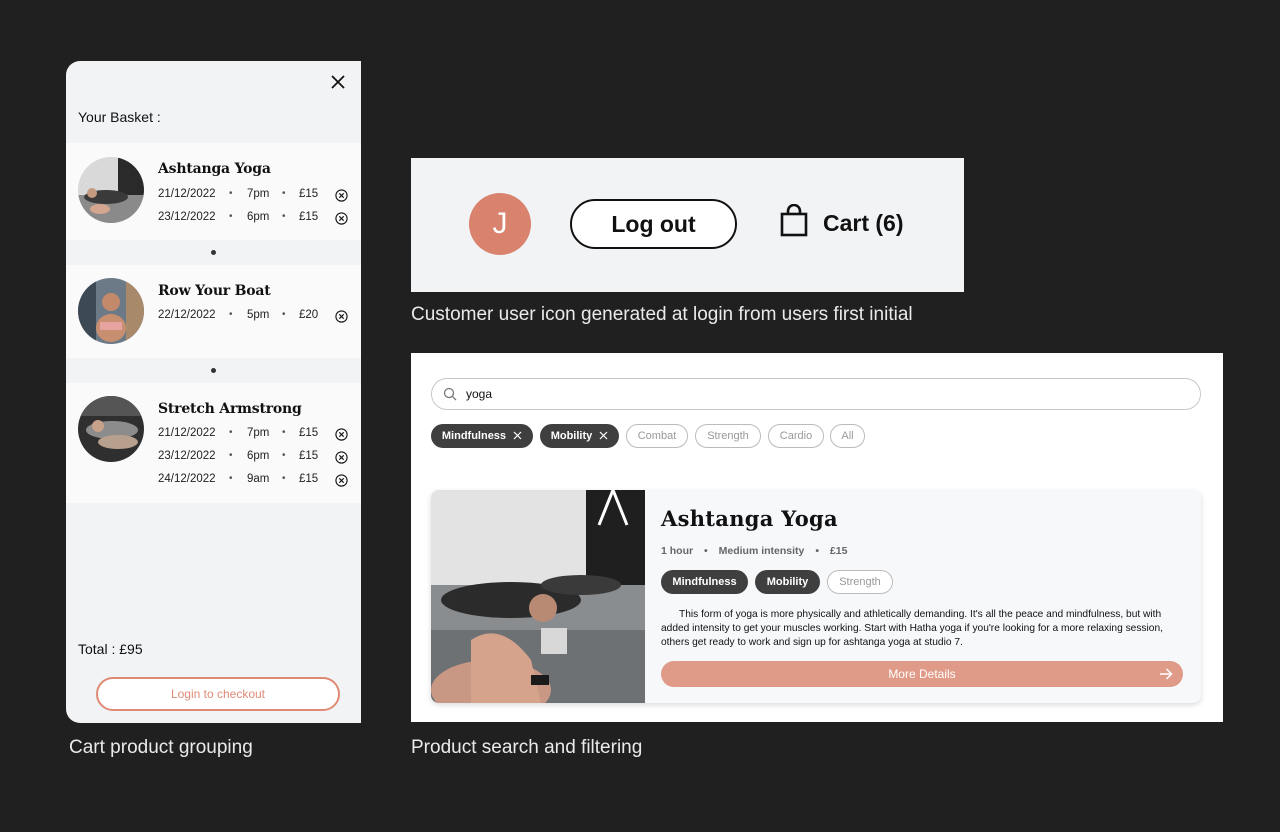 This screenshot has width=1280, height=832. What do you see at coordinates (110, 649) in the screenshot?
I see `basket-total: Total : £95` at bounding box center [110, 649].